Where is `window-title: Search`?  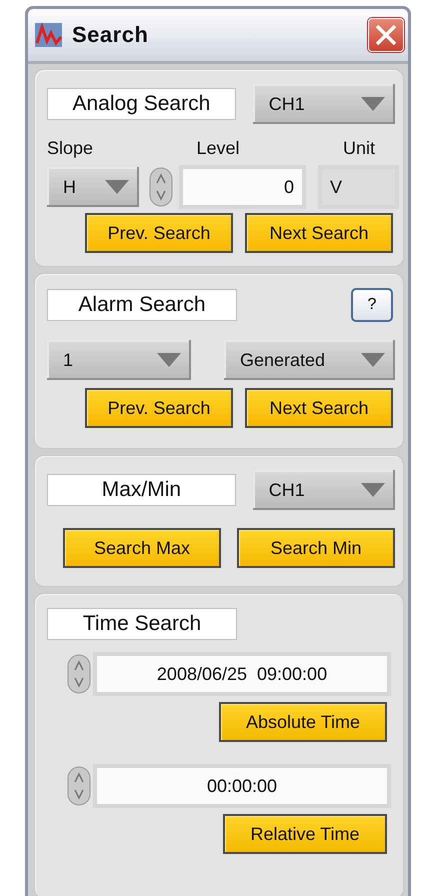
window-title: Search is located at coordinates (111, 35).